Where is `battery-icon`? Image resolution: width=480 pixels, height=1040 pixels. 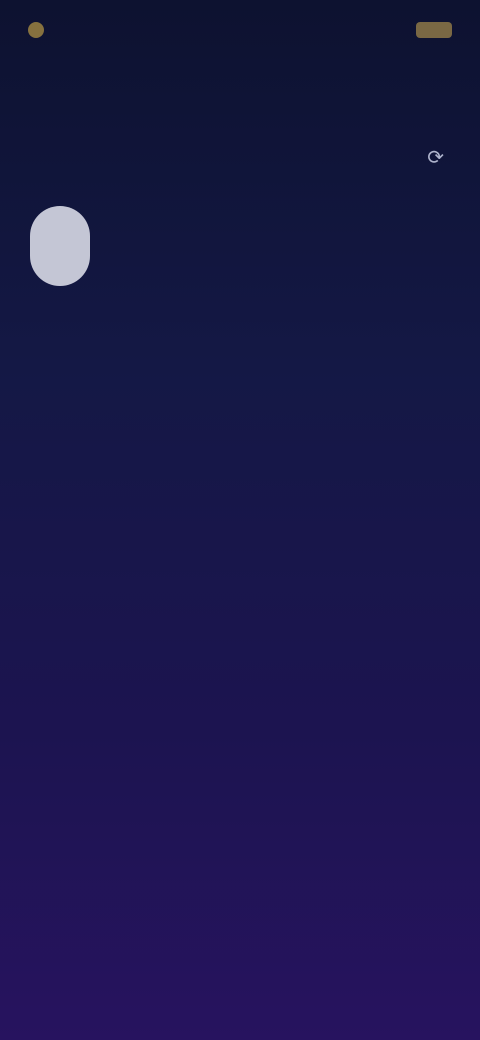 battery-icon is located at coordinates (434, 30).